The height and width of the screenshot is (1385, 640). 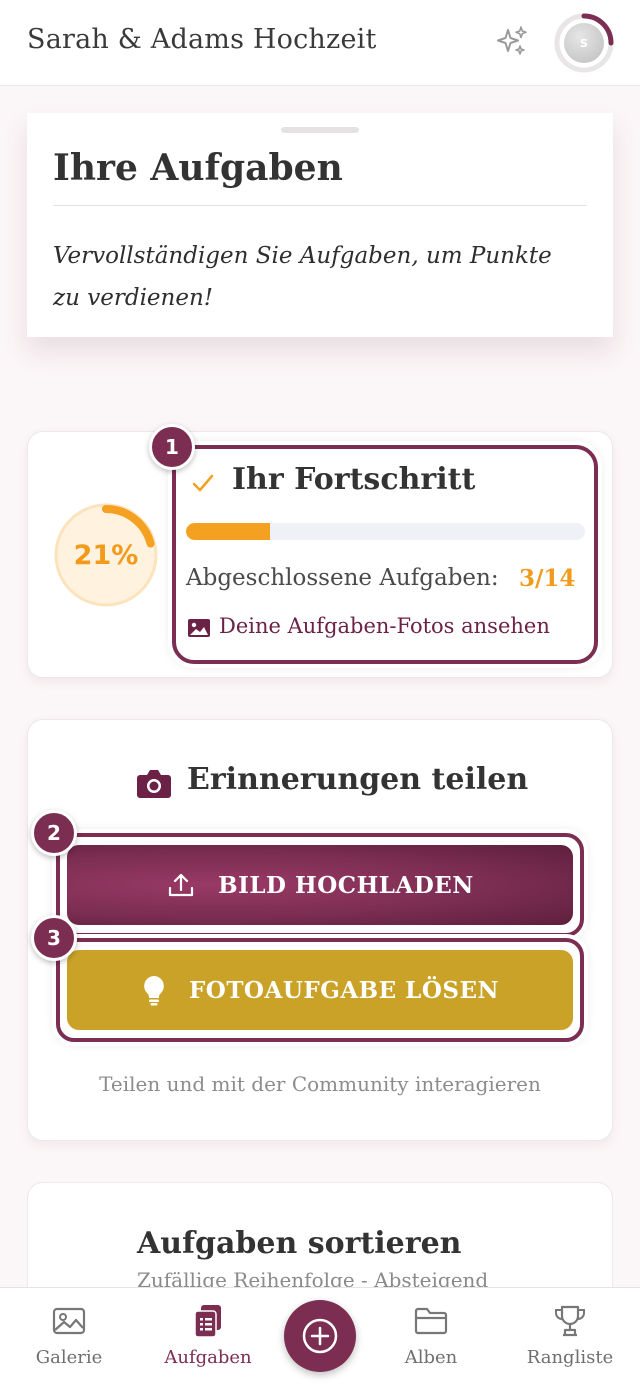 I want to click on progress-bar, so click(x=385, y=531).